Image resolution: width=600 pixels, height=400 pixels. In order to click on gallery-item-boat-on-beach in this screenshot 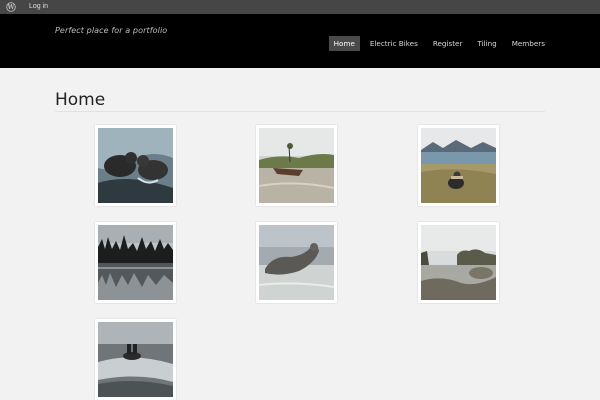, I will do `click(296, 165)`.